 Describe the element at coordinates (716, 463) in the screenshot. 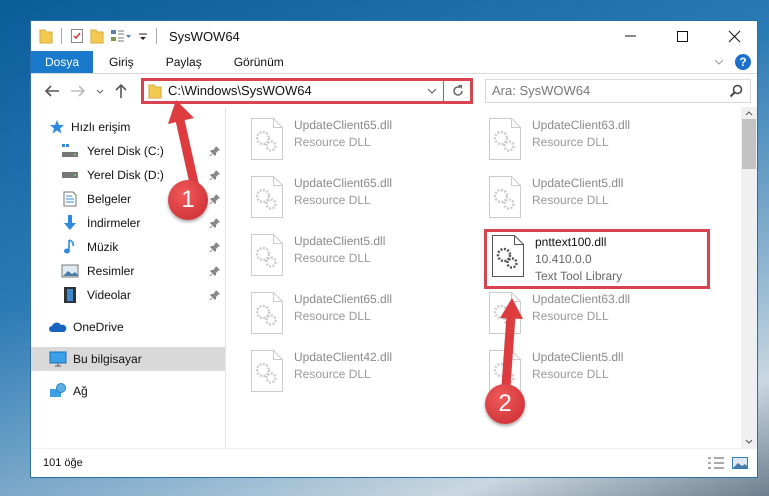

I see `details-view-icon` at that location.